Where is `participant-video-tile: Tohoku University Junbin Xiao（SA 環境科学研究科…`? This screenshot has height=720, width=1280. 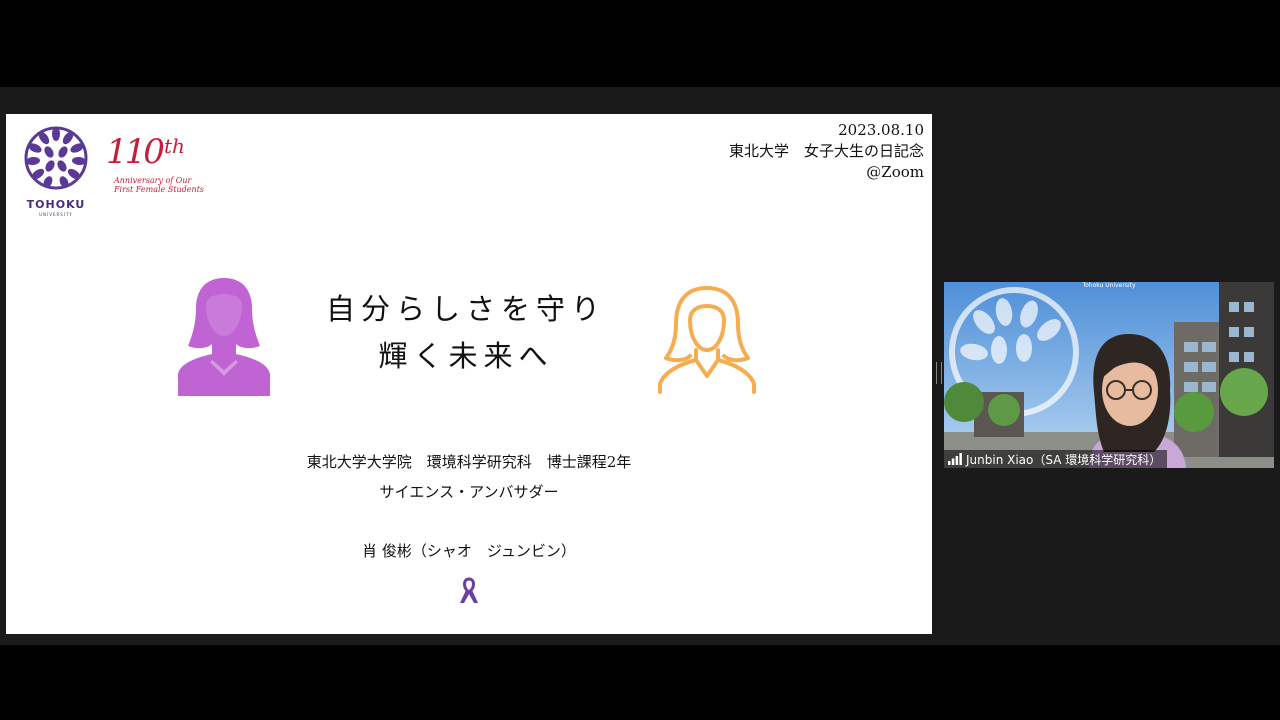
participant-video-tile: Tohoku University Junbin Xiao（SA 環境科学研究科… is located at coordinates (1109, 375).